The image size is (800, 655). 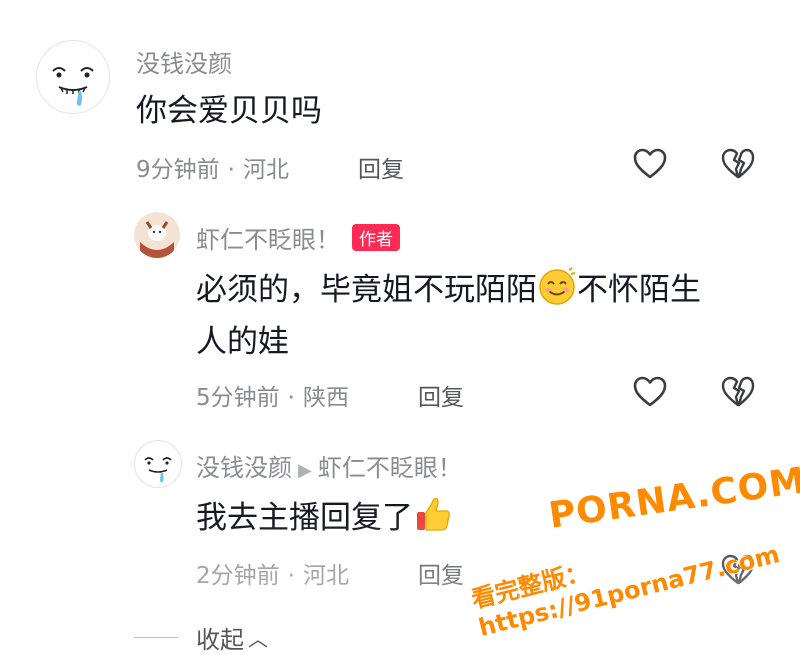 What do you see at coordinates (156, 637) in the screenshot?
I see `divider-line` at bounding box center [156, 637].